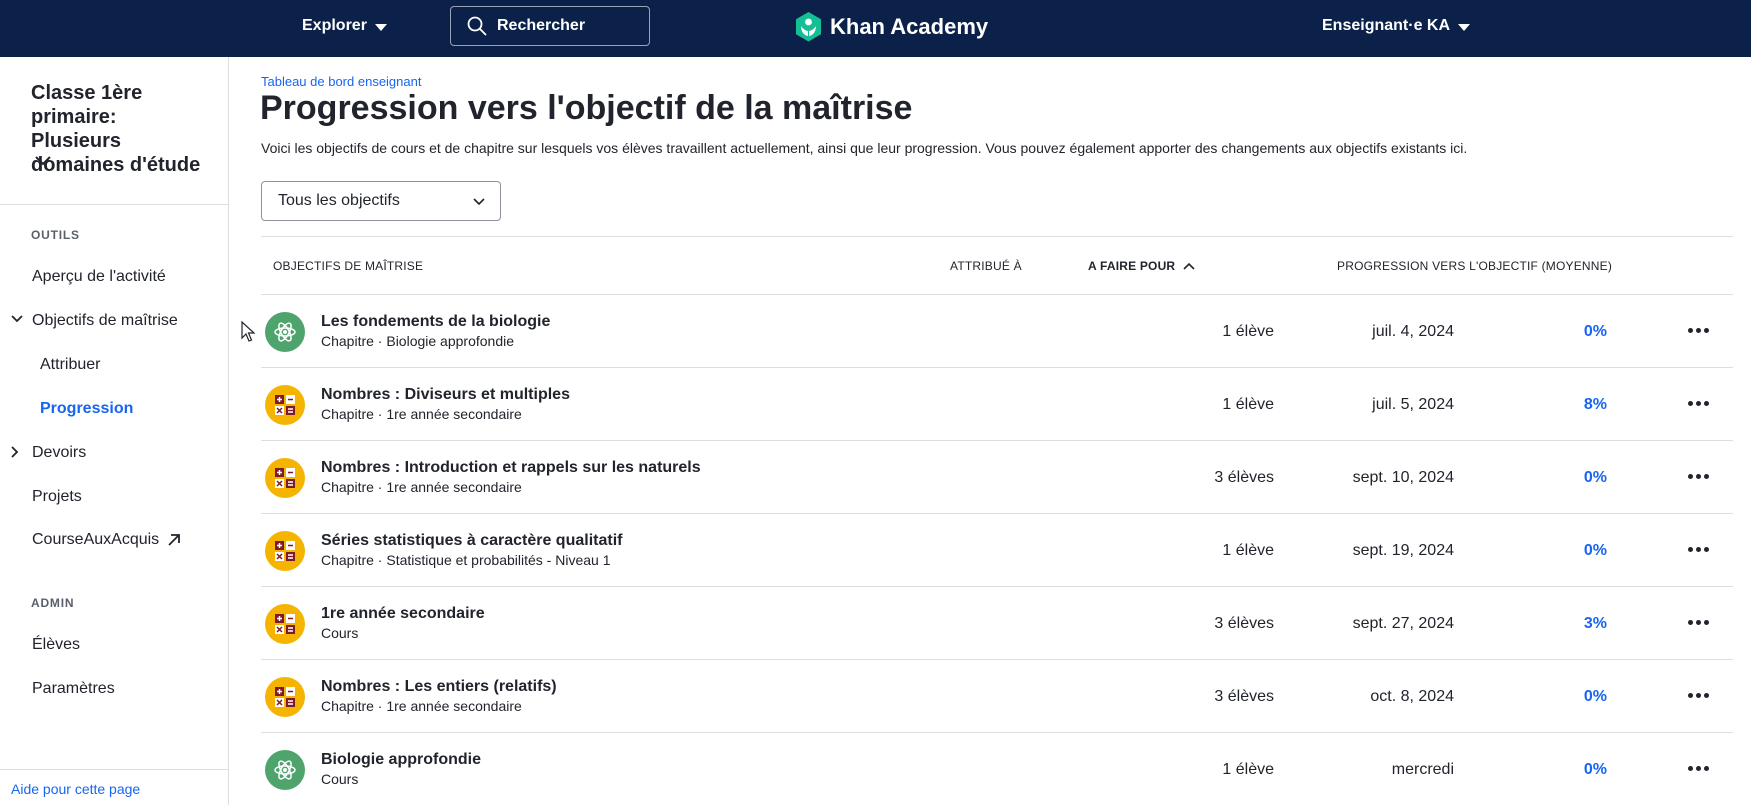 The width and height of the screenshot is (1751, 805). I want to click on sidebar-item-label: Attribuer, so click(70, 364).